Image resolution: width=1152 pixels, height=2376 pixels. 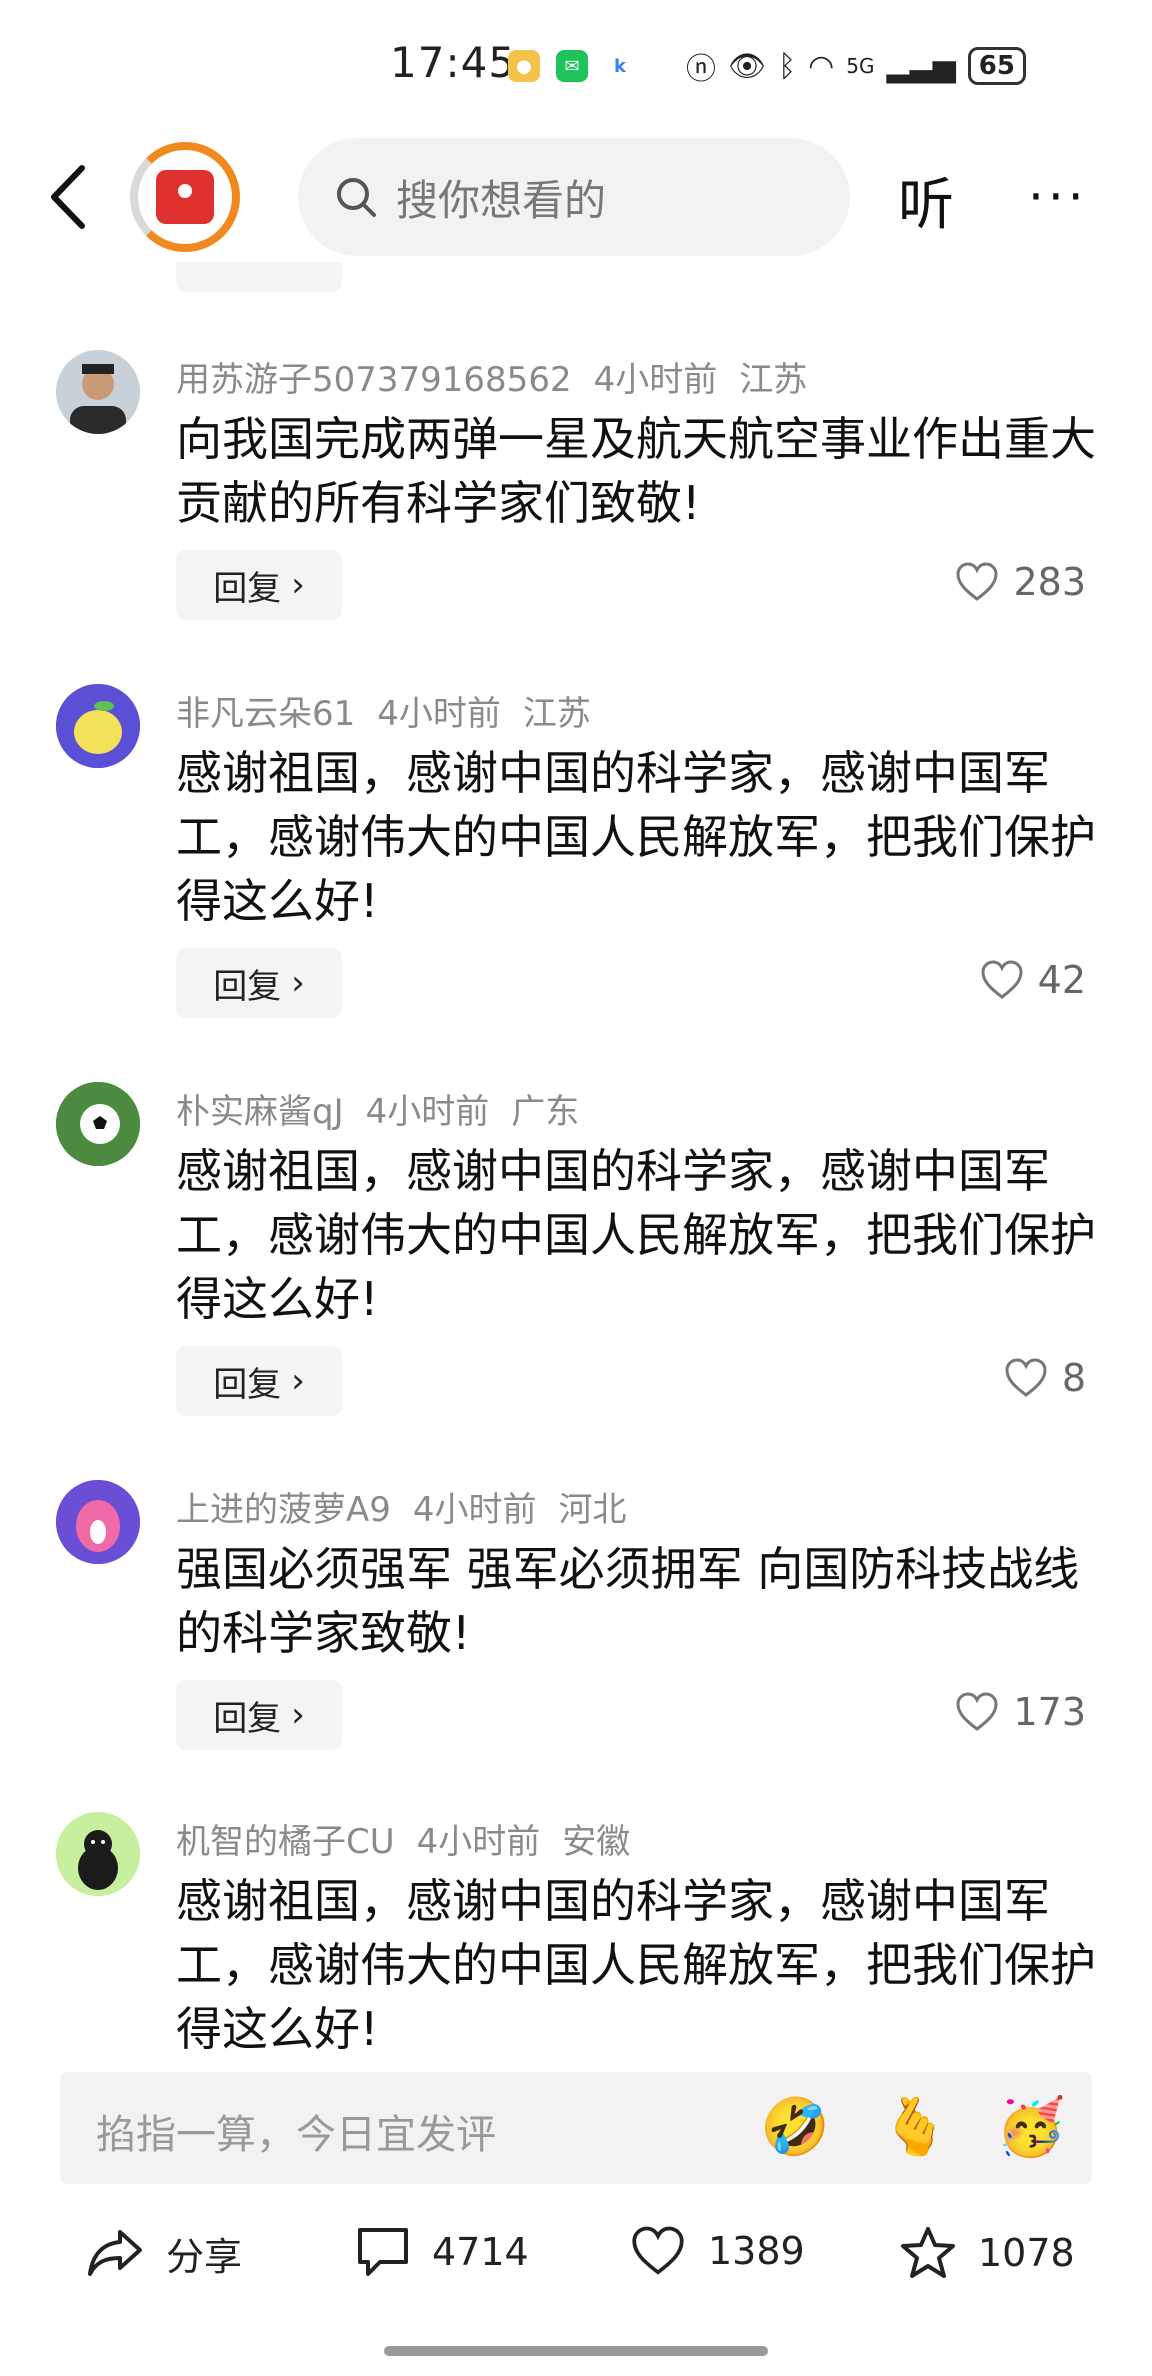 I want to click on comment-meta: 用苏游子507379168562 4小时前 江苏, so click(x=491, y=376).